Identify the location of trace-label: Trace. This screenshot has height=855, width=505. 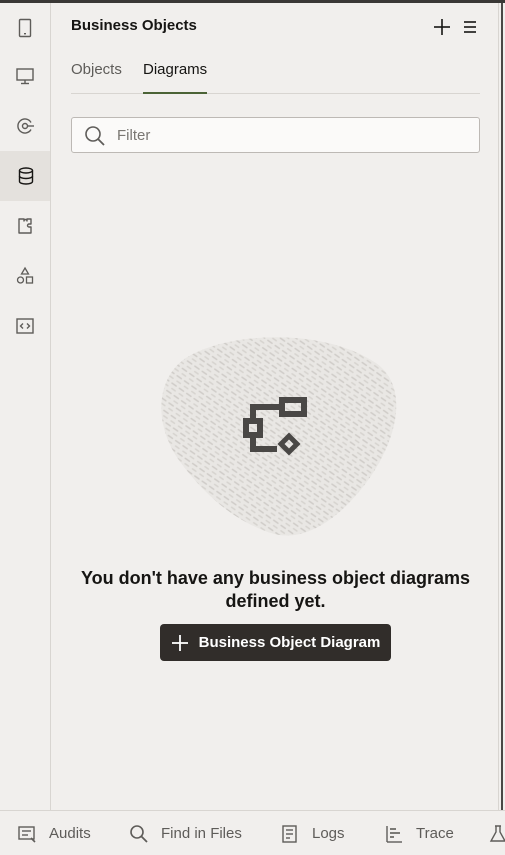
(435, 833).